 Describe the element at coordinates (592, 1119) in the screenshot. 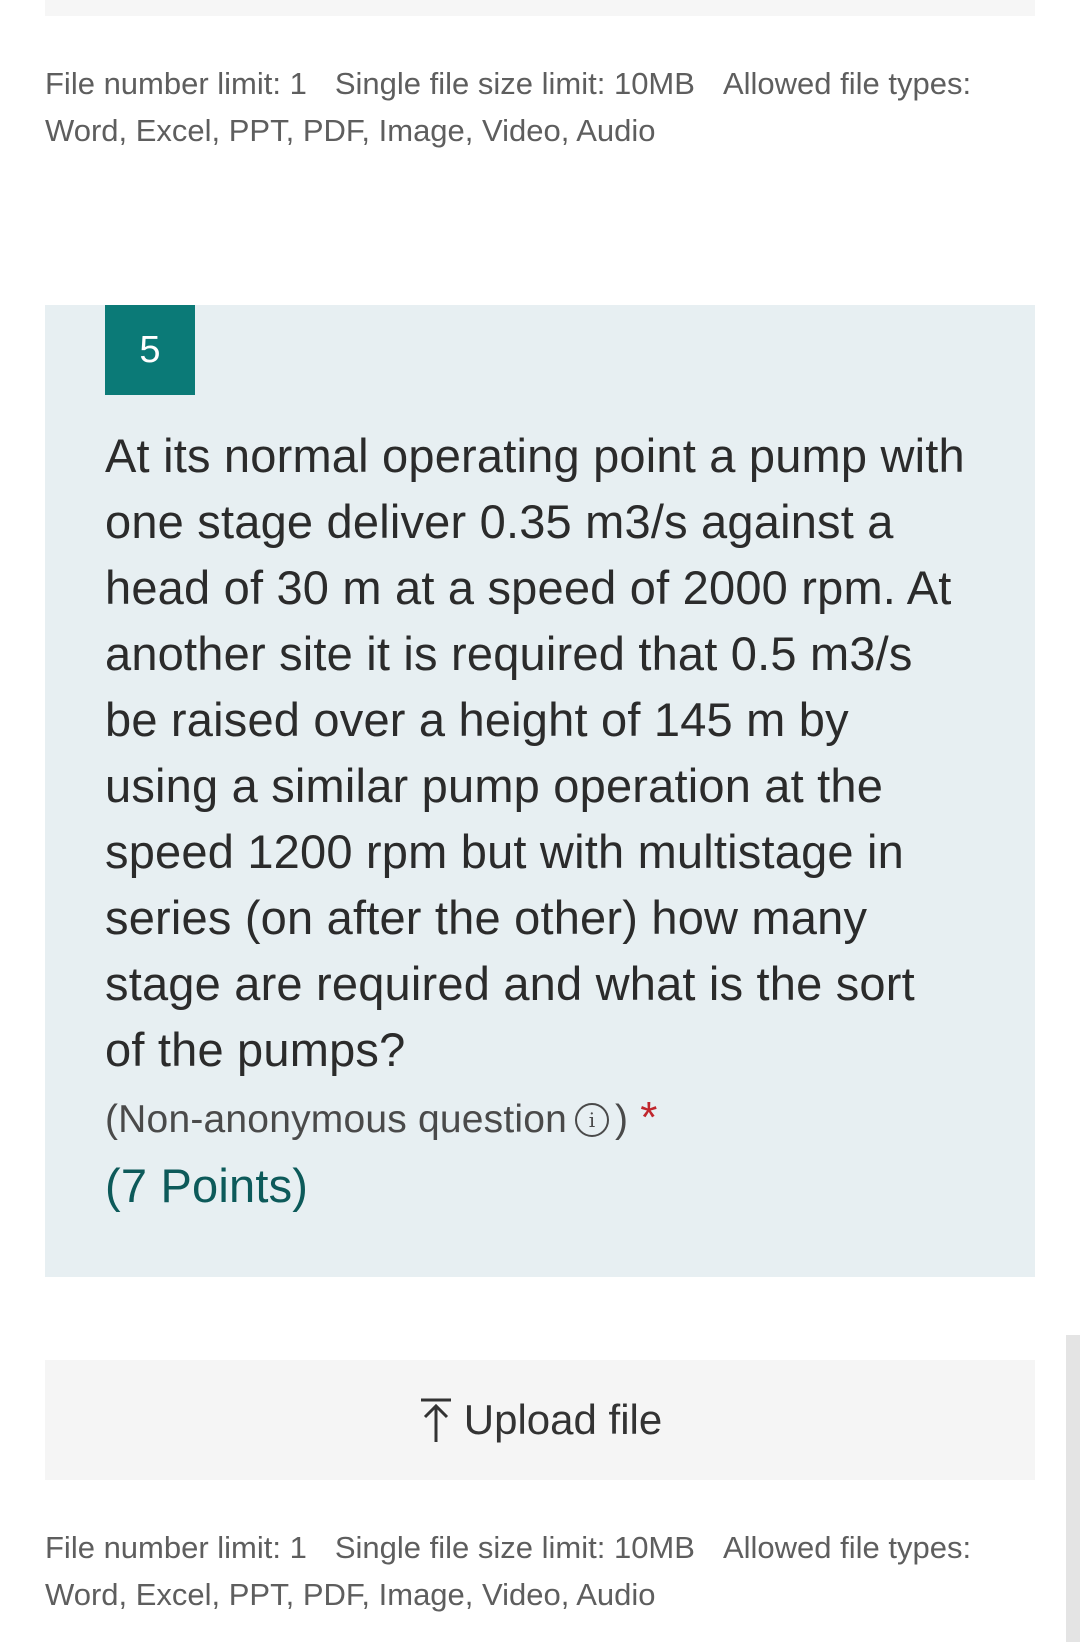

I see `info-icon: i` at that location.